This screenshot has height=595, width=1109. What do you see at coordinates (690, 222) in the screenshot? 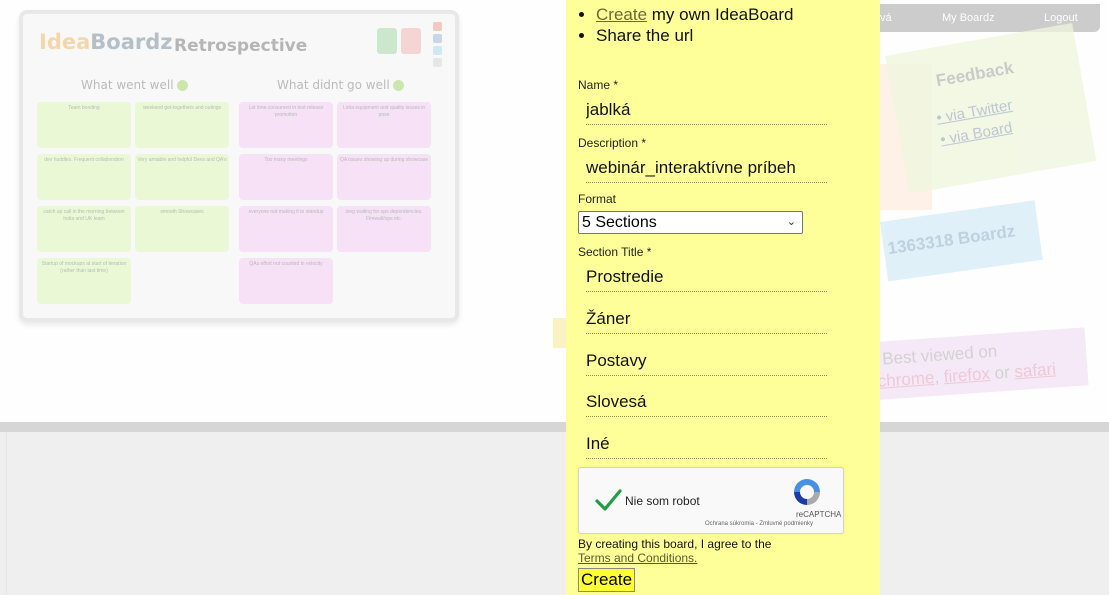
I see `format-select: 5 Sections ⌄` at bounding box center [690, 222].